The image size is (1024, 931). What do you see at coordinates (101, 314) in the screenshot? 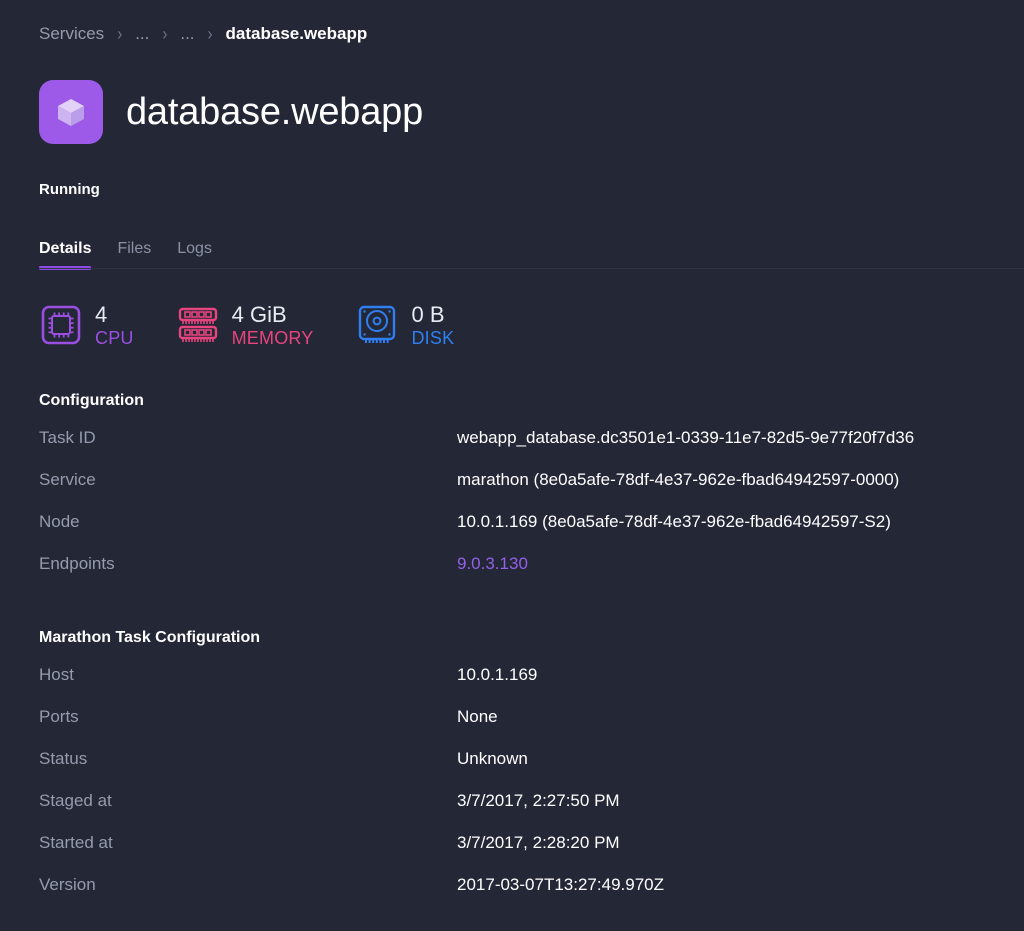
I see `stat-value: 4` at bounding box center [101, 314].